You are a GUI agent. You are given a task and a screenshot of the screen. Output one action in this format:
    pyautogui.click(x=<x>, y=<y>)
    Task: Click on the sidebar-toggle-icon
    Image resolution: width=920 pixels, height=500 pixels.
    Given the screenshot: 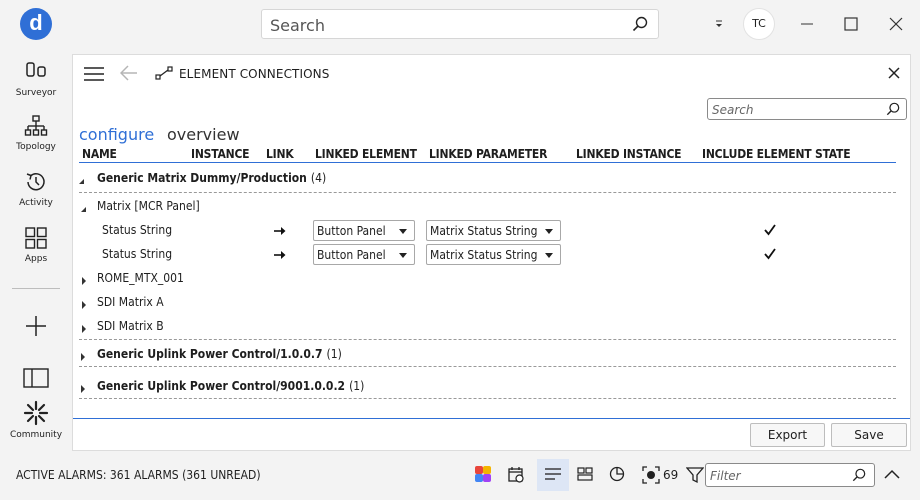 What is the action you would take?
    pyautogui.click(x=36, y=378)
    